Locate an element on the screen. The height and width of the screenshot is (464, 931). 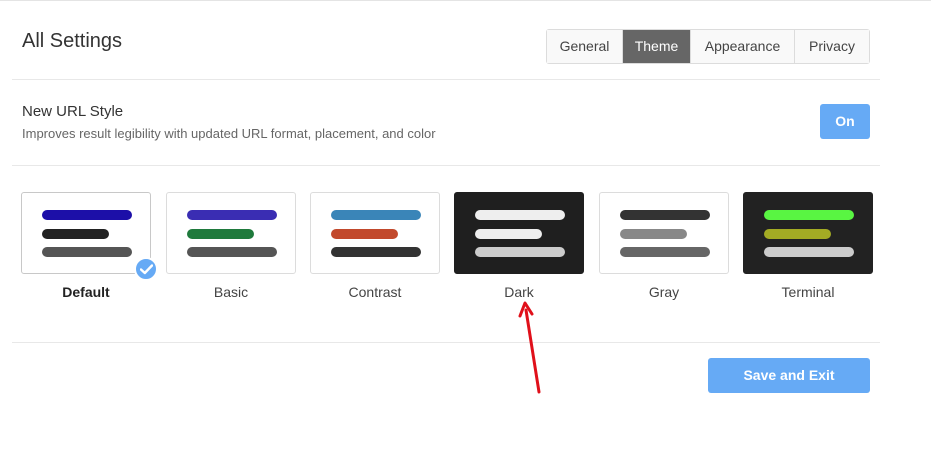
tab-theme: Theme is located at coordinates (657, 46).